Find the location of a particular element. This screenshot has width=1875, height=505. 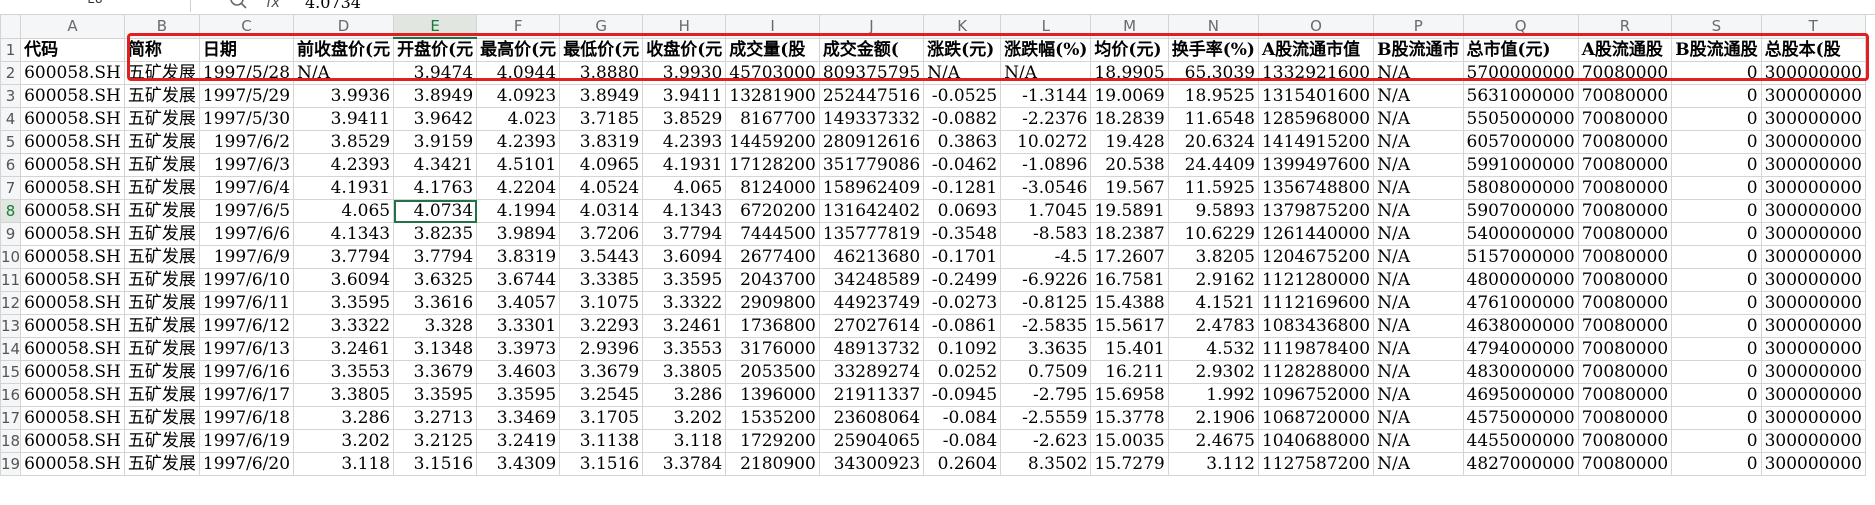

table-cell: 3.1348 is located at coordinates (435, 349).